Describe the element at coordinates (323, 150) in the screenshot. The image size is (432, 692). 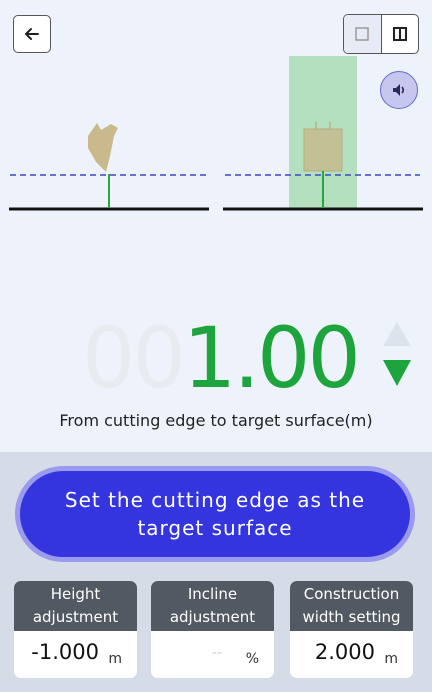
I see `bucket-front-icon` at that location.